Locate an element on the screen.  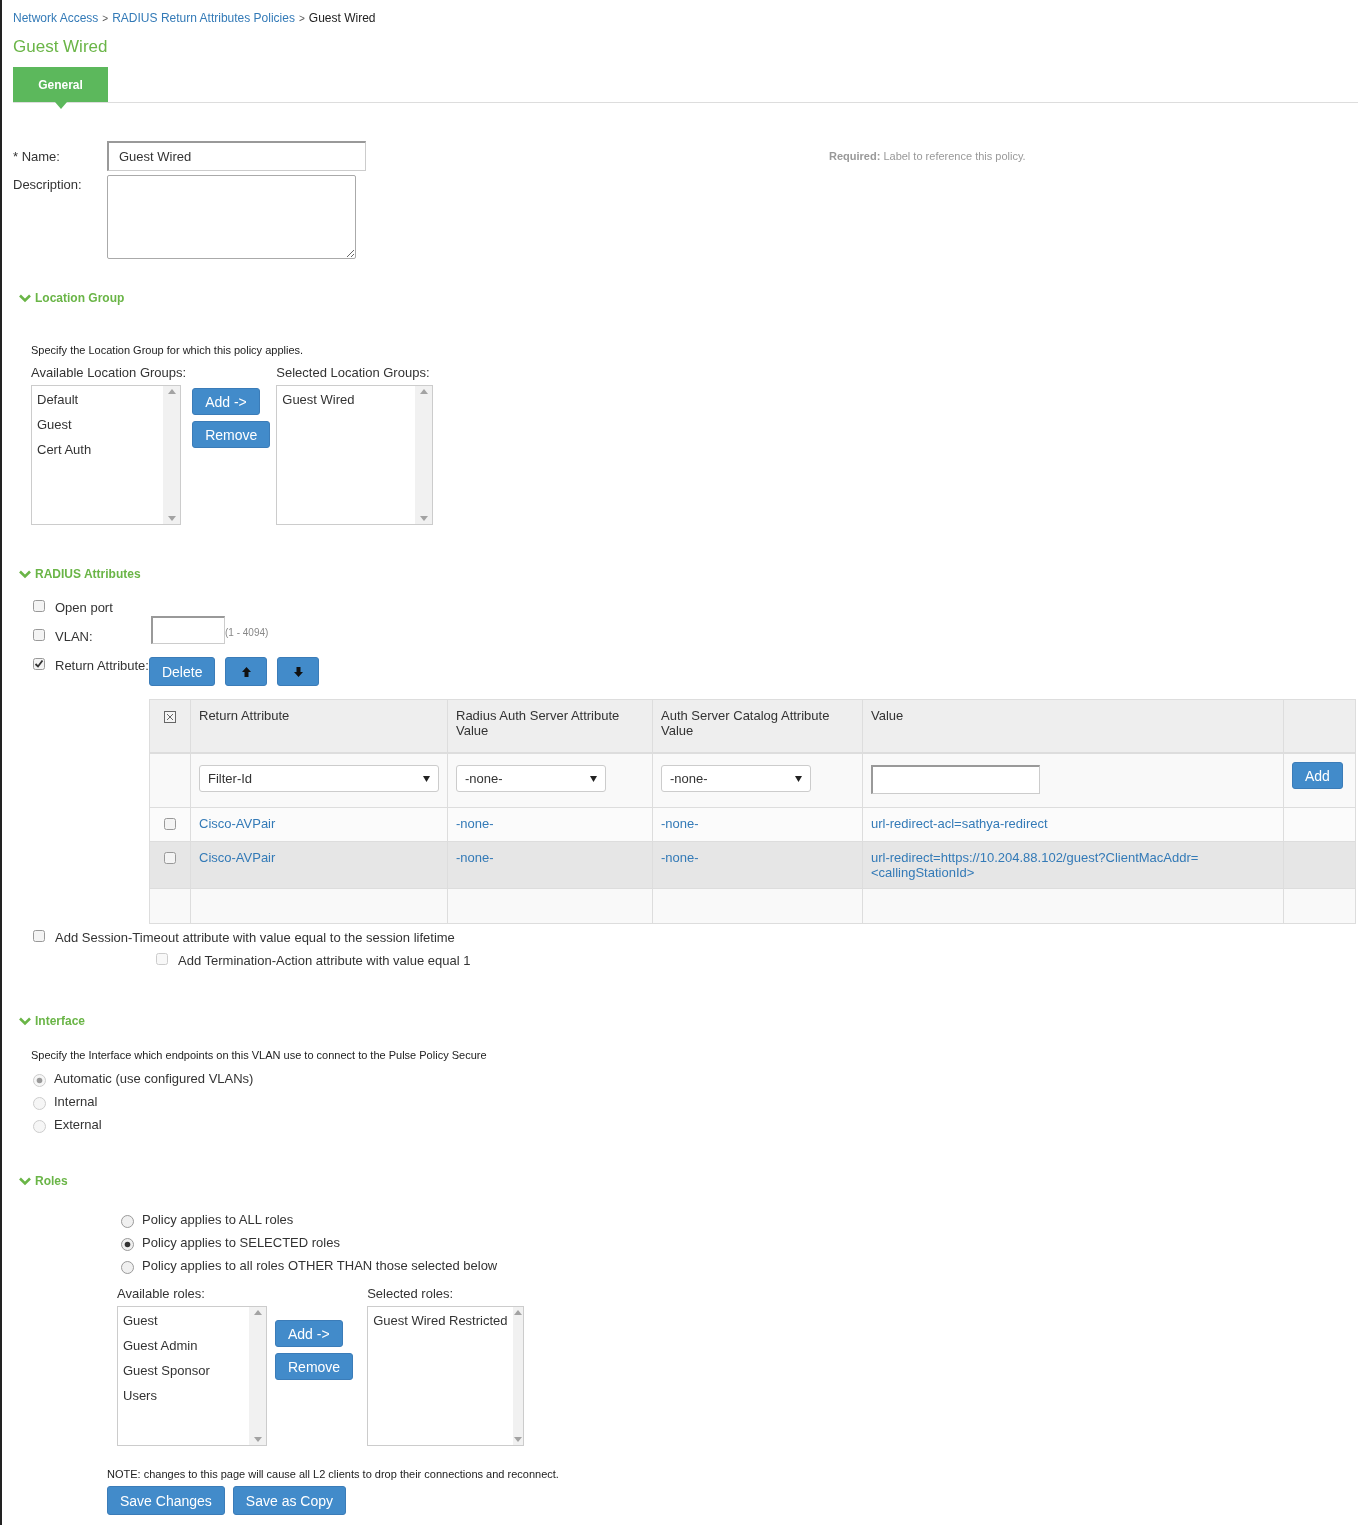
option-label: Policy applies to all roles OTHER THAN those selected below is located at coordinates (320, 1265).